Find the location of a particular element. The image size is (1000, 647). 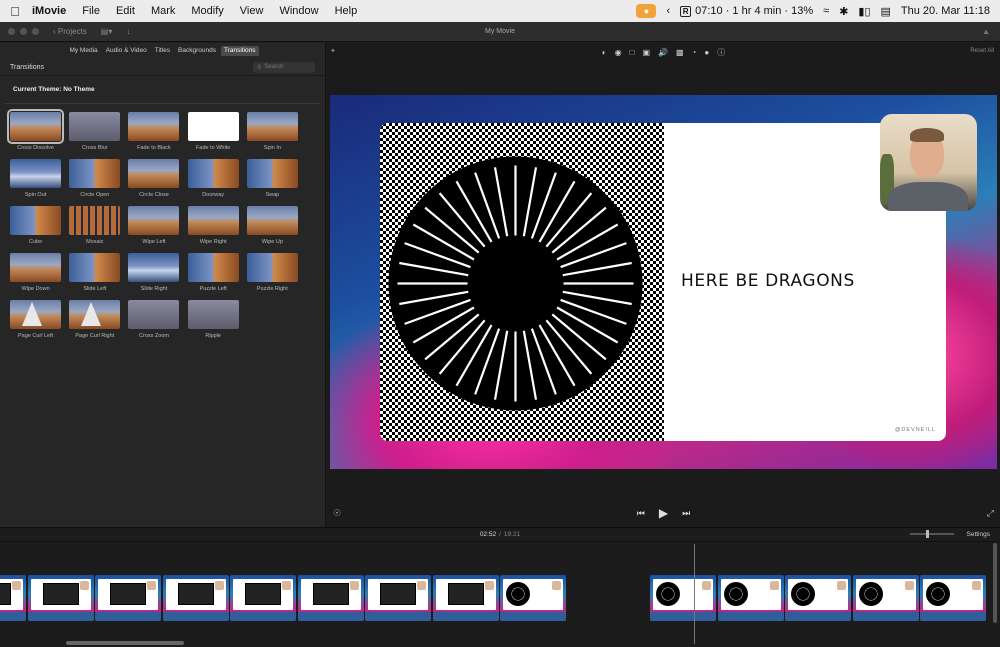

tab-my-media: My Media is located at coordinates (83, 51).